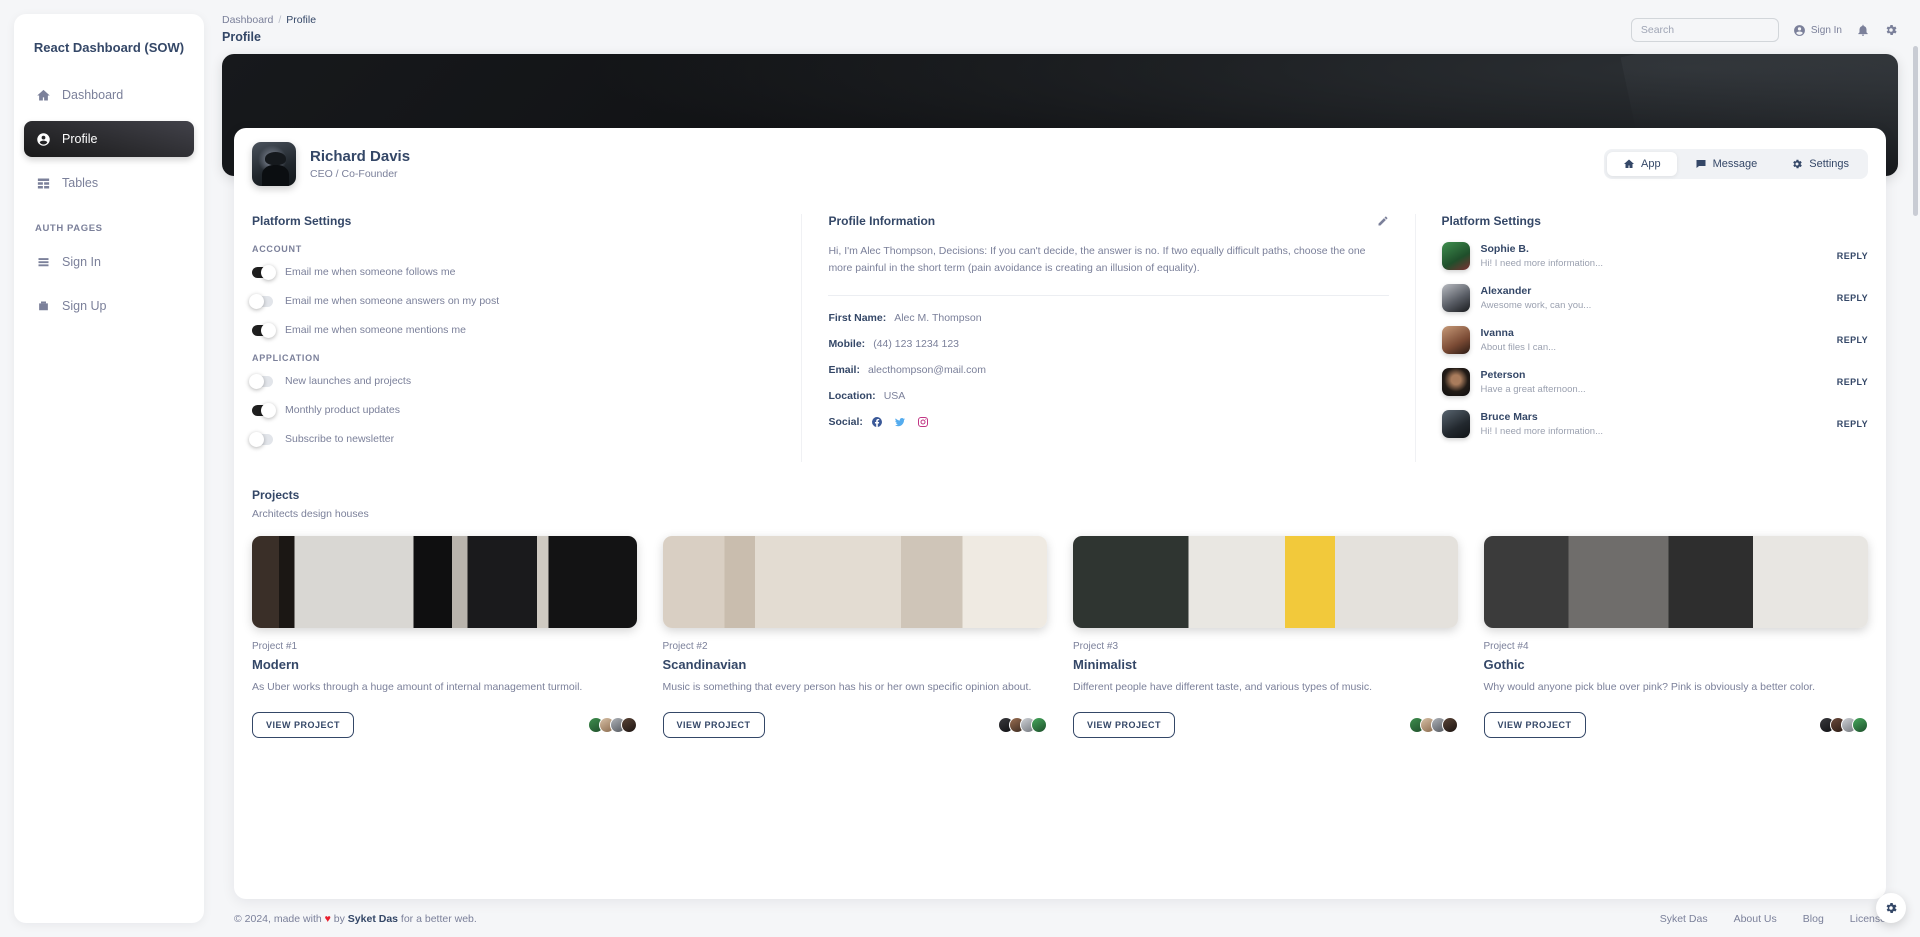 This screenshot has height=937, width=1920. What do you see at coordinates (1108, 223) in the screenshot?
I see `profile-information-header: Profile Information` at bounding box center [1108, 223].